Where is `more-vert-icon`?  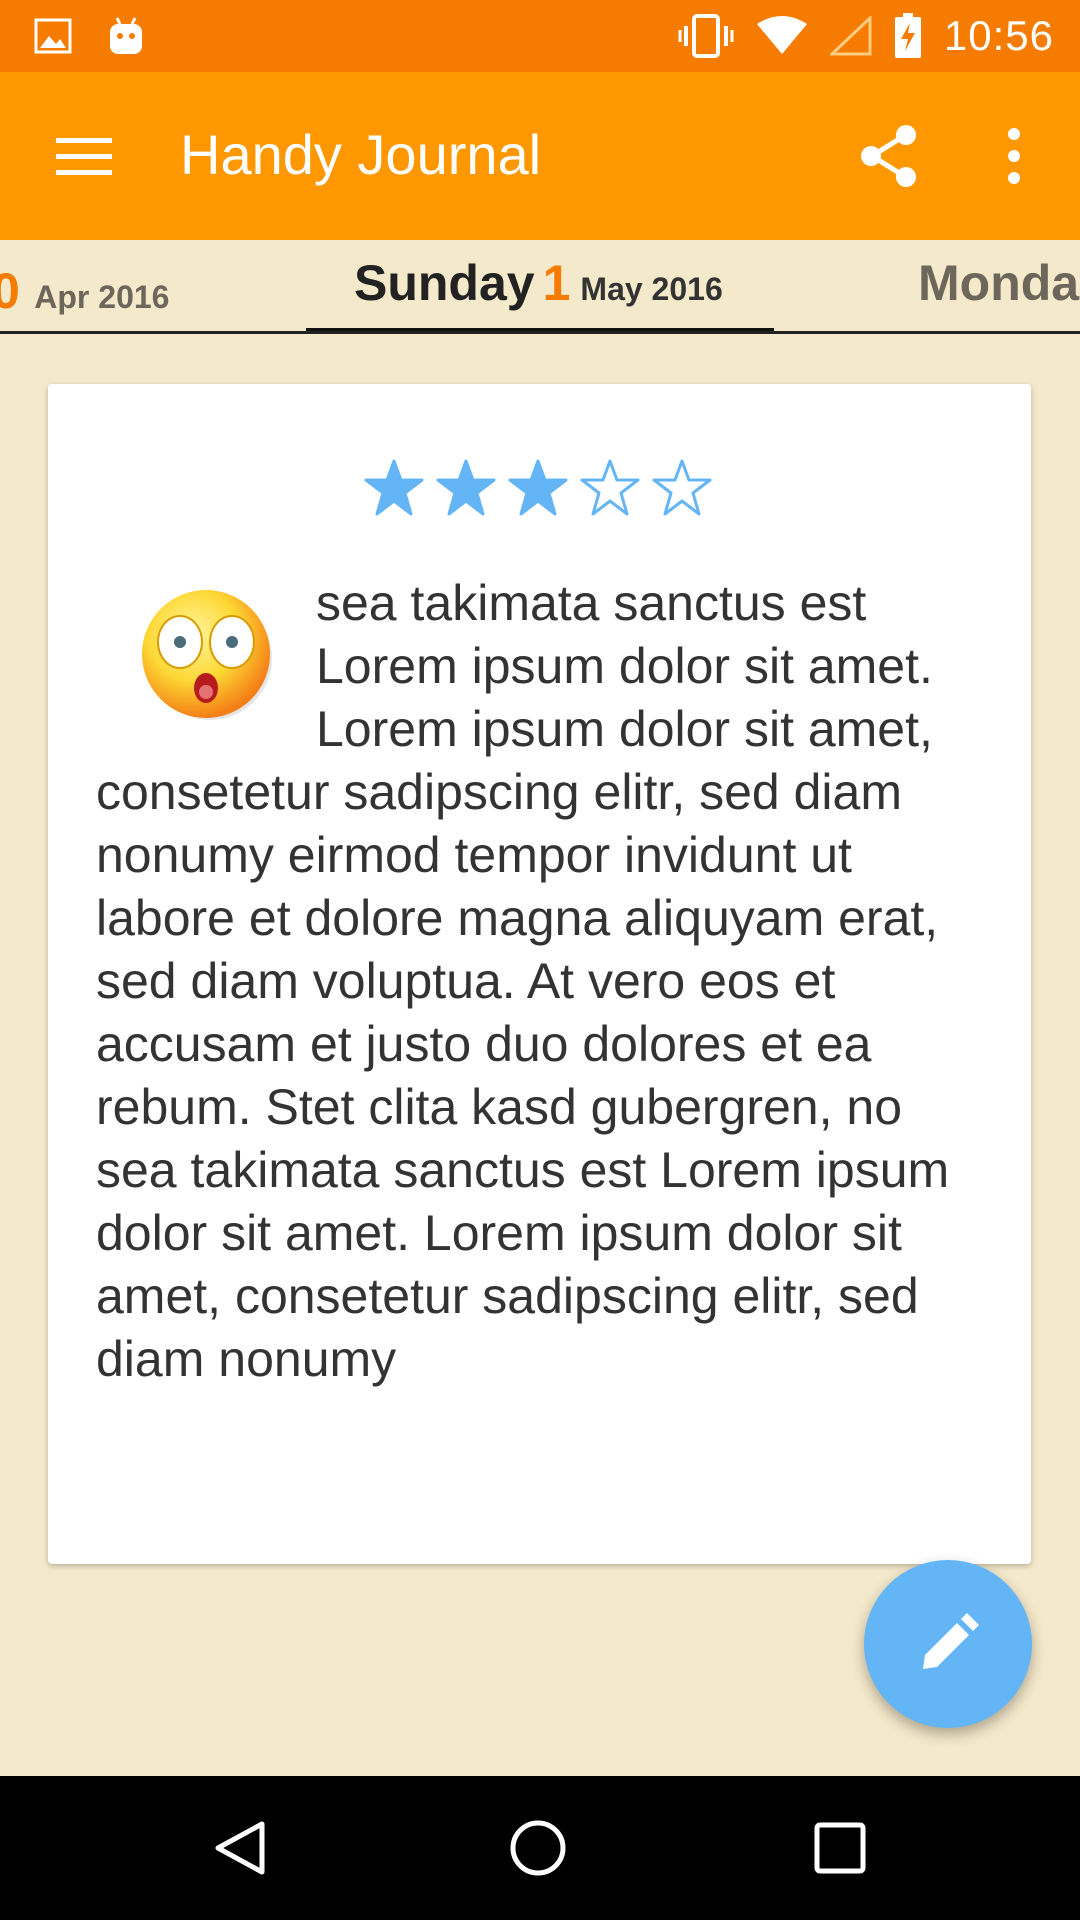
more-vert-icon is located at coordinates (1014, 156).